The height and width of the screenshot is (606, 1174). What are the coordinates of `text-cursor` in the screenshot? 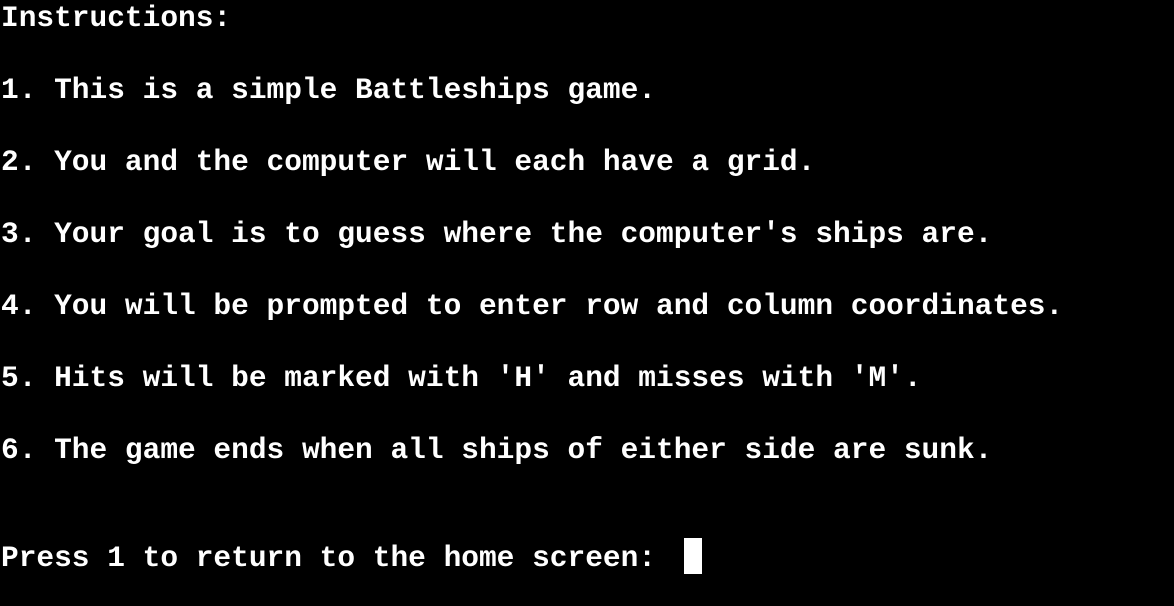 It's located at (693, 556).